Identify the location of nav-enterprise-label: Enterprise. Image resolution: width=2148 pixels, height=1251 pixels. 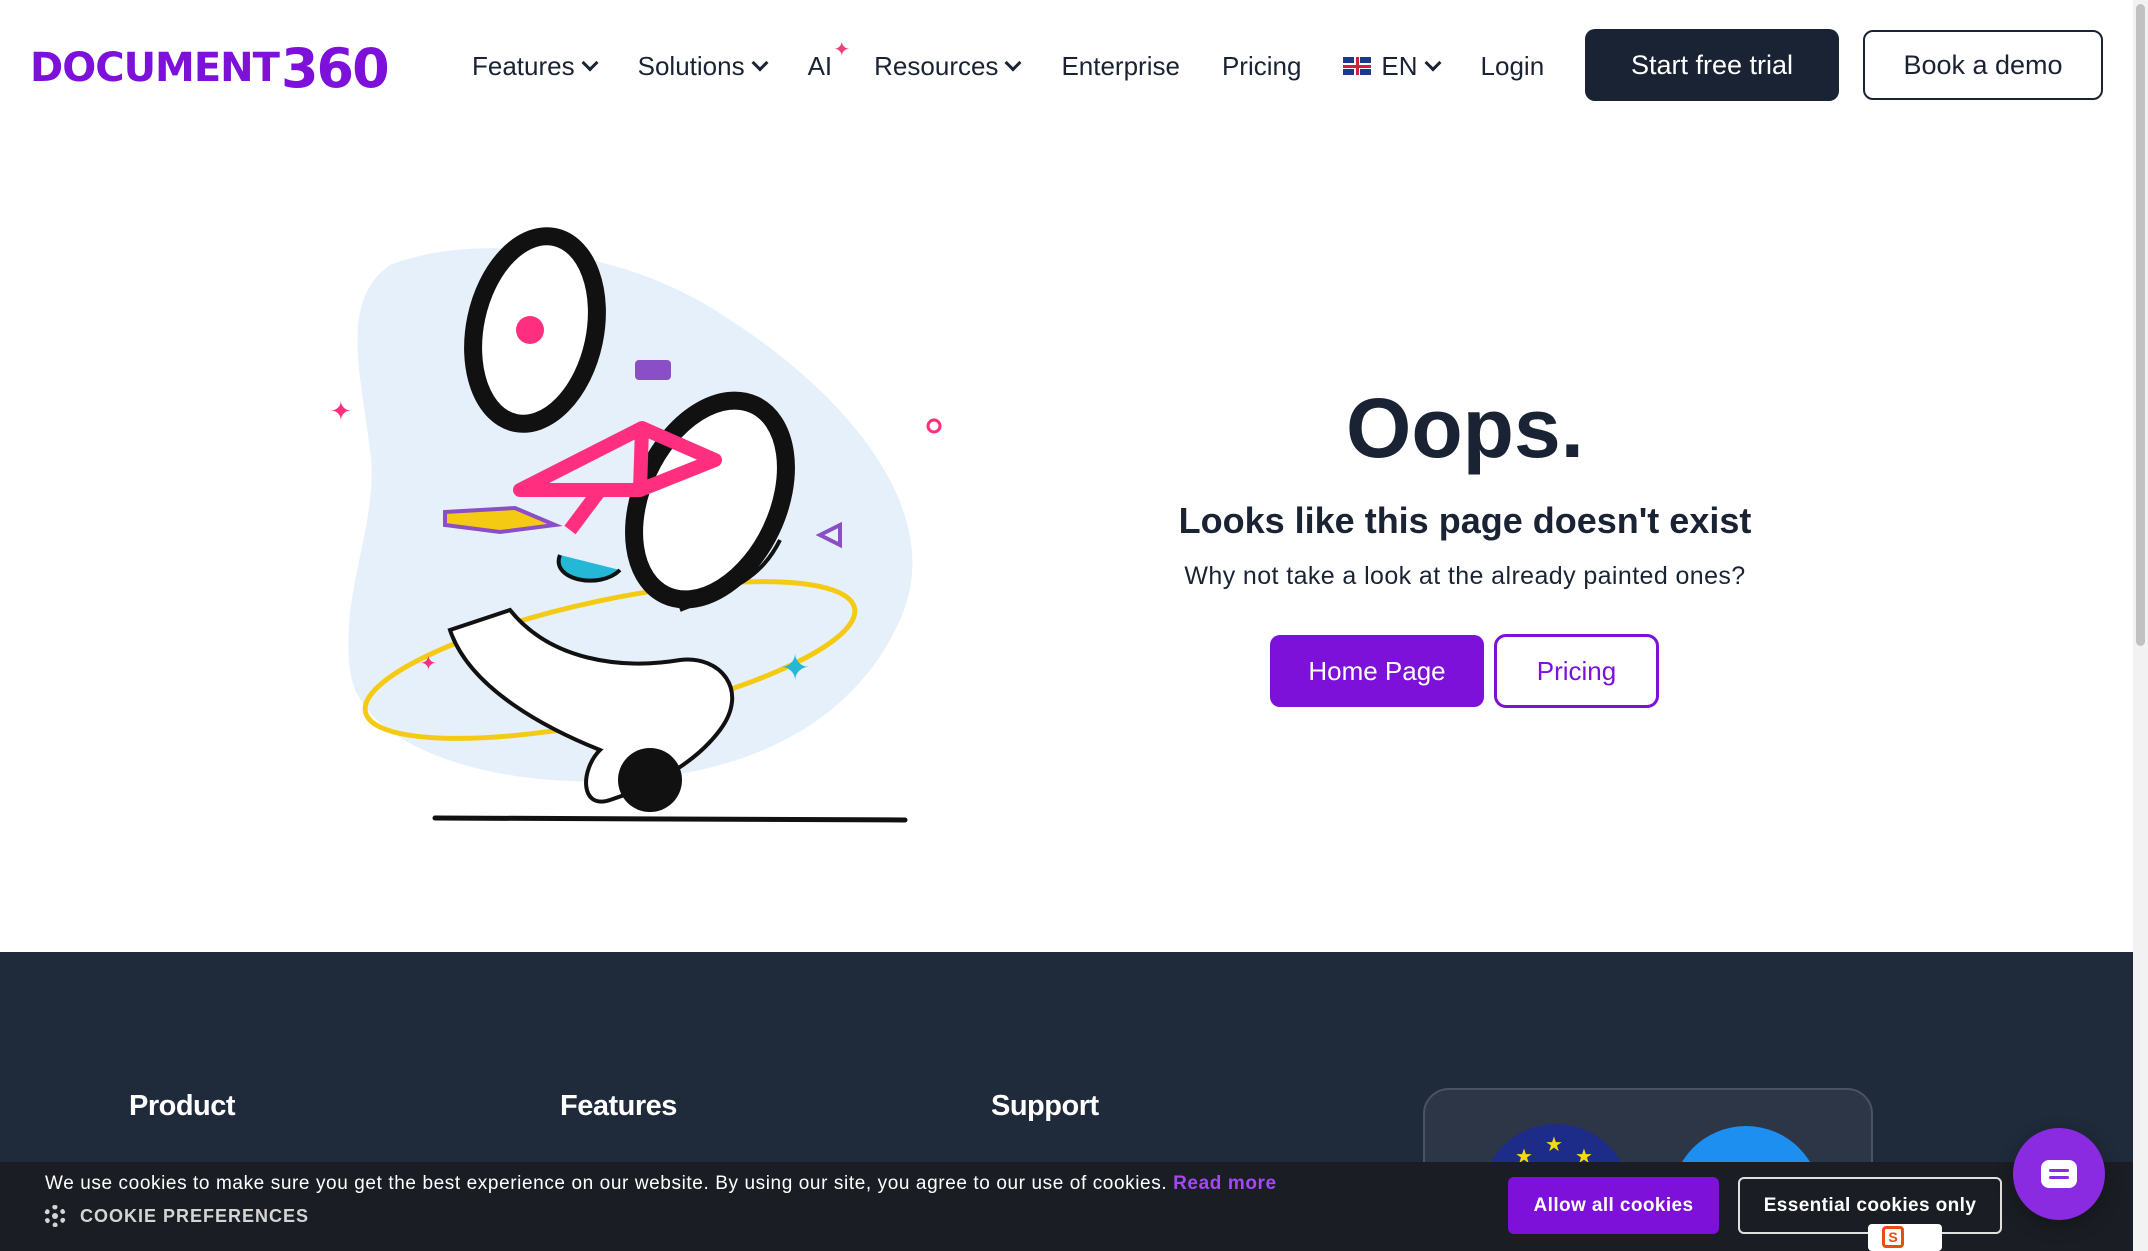
(1120, 65).